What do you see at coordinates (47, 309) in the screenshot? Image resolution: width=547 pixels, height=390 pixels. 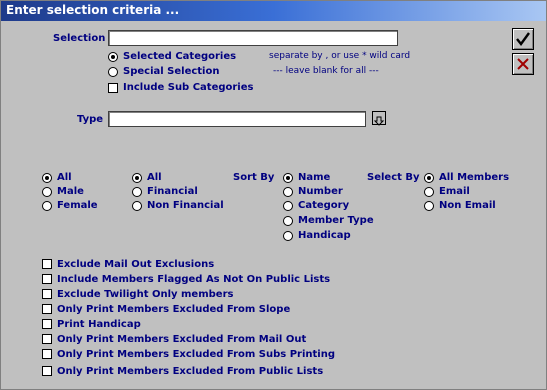 I see `excluded-slope-checkbox` at bounding box center [47, 309].